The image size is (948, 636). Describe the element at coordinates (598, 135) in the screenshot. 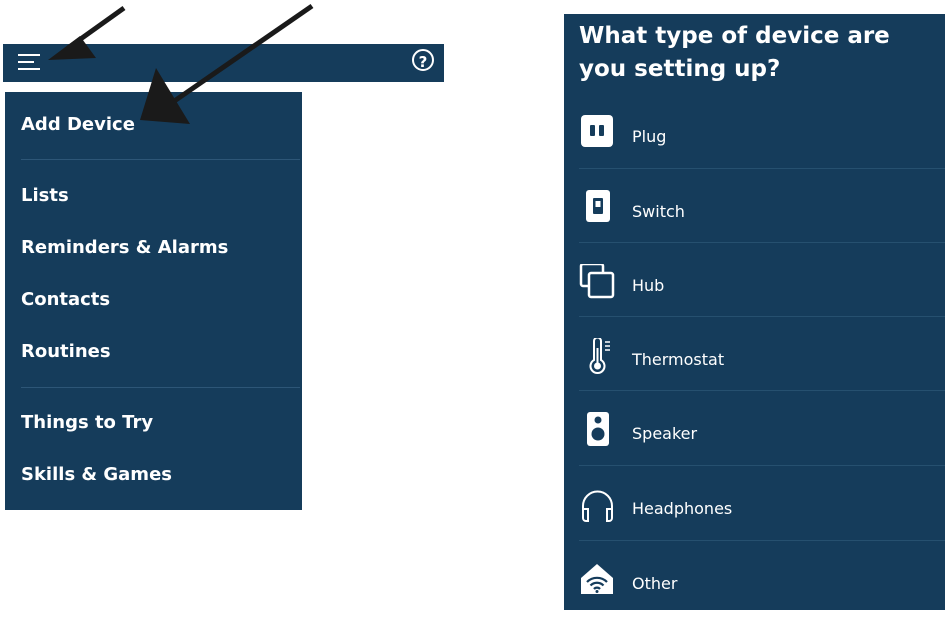

I see `plug-icon` at that location.